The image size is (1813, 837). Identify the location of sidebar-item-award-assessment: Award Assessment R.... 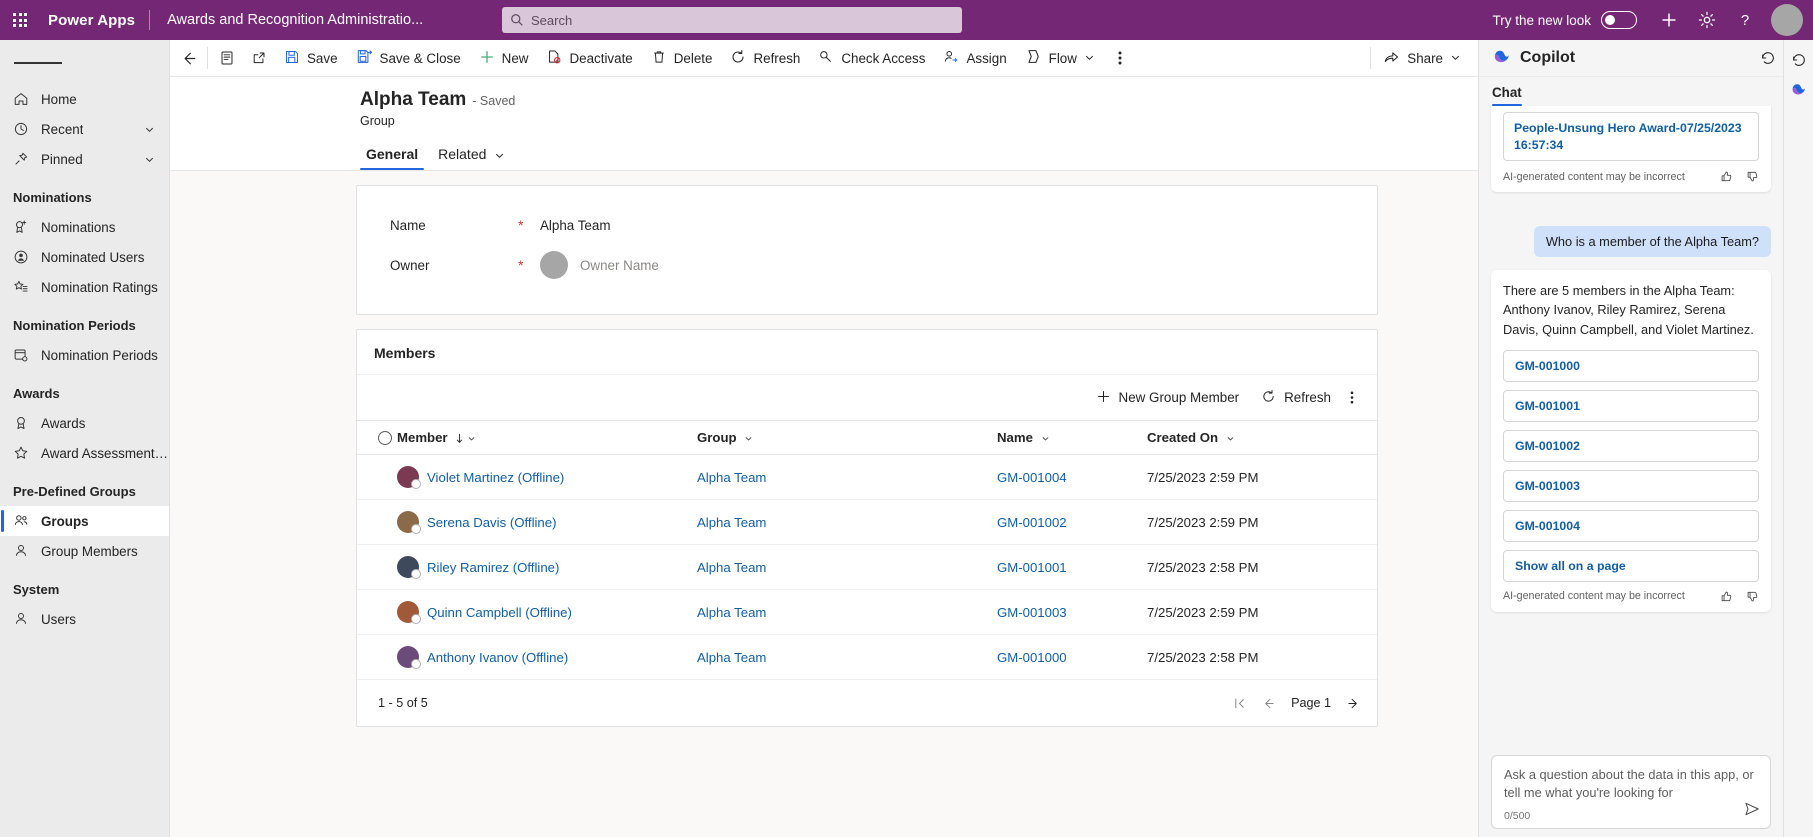
(84, 453).